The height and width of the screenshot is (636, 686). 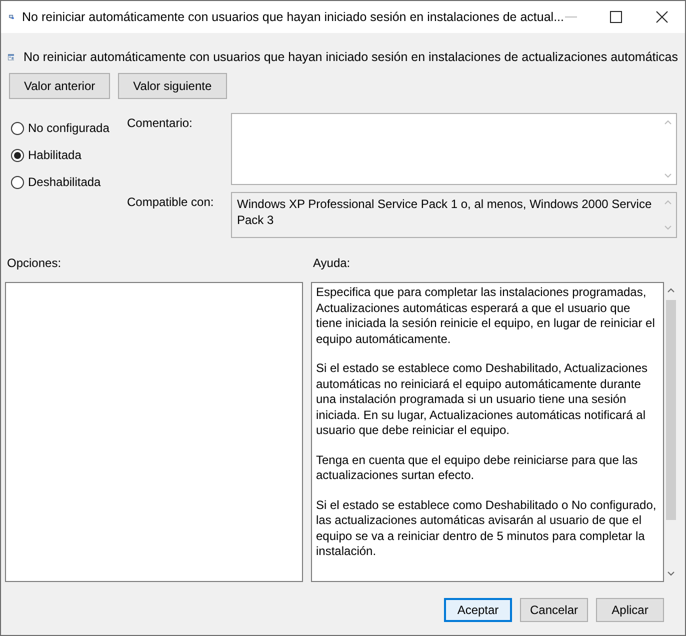 What do you see at coordinates (616, 17) in the screenshot?
I see `maximize-icon` at bounding box center [616, 17].